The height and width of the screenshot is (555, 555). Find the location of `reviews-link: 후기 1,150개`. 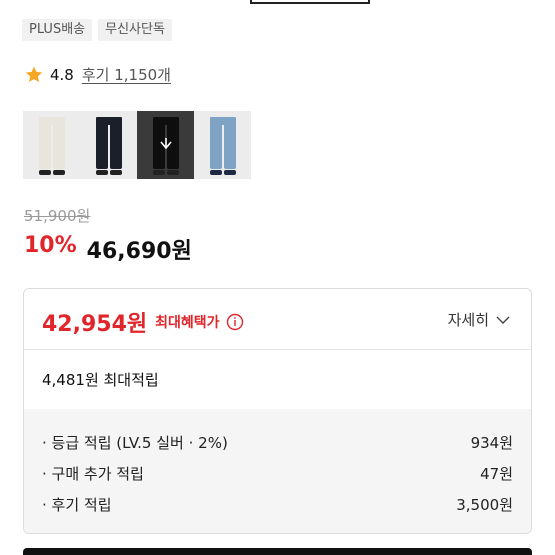

reviews-link: 후기 1,150개 is located at coordinates (126, 74).